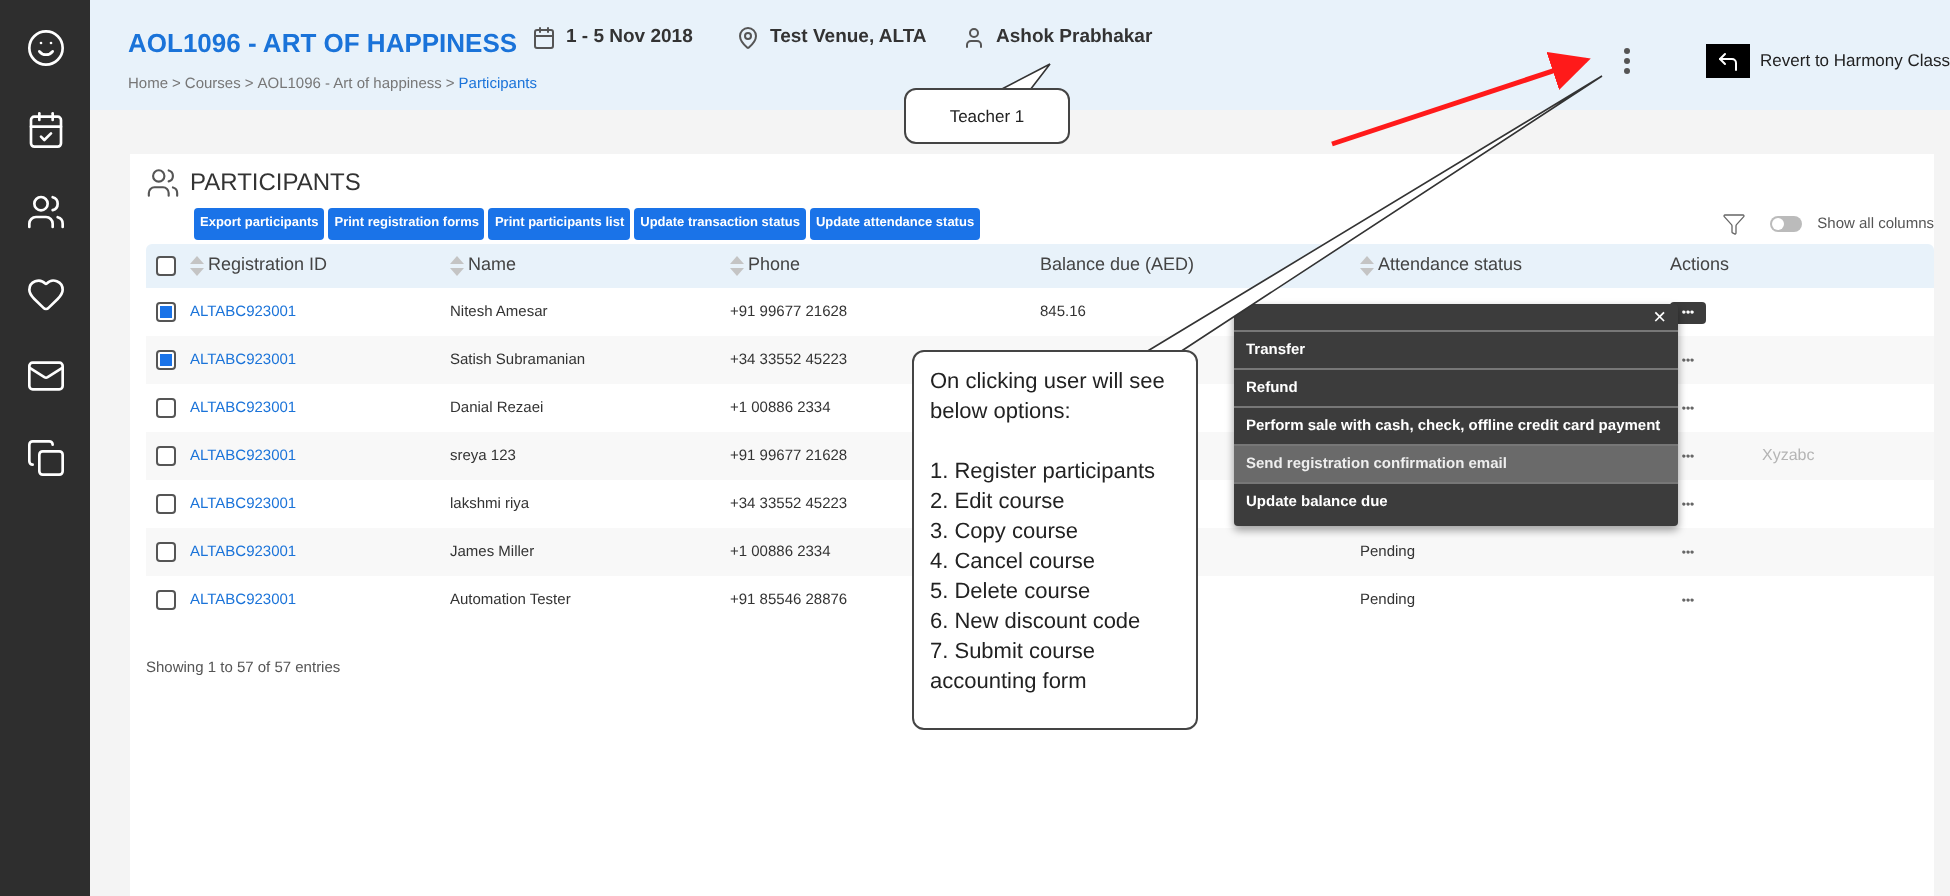 The width and height of the screenshot is (1950, 896). What do you see at coordinates (1055, 533) in the screenshot?
I see `callout-option: 3. Copy course` at bounding box center [1055, 533].